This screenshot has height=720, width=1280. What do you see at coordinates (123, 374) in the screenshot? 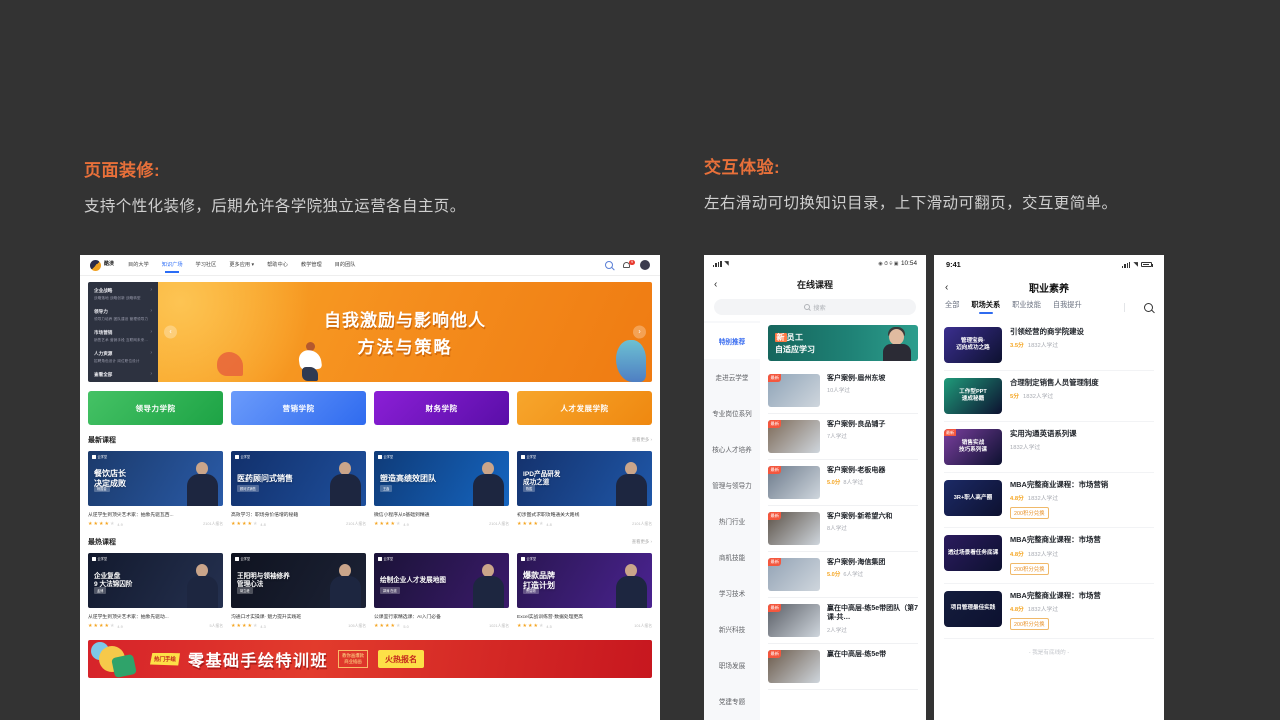
I see `hero-menu-item-4: 查看全部` at bounding box center [123, 374].